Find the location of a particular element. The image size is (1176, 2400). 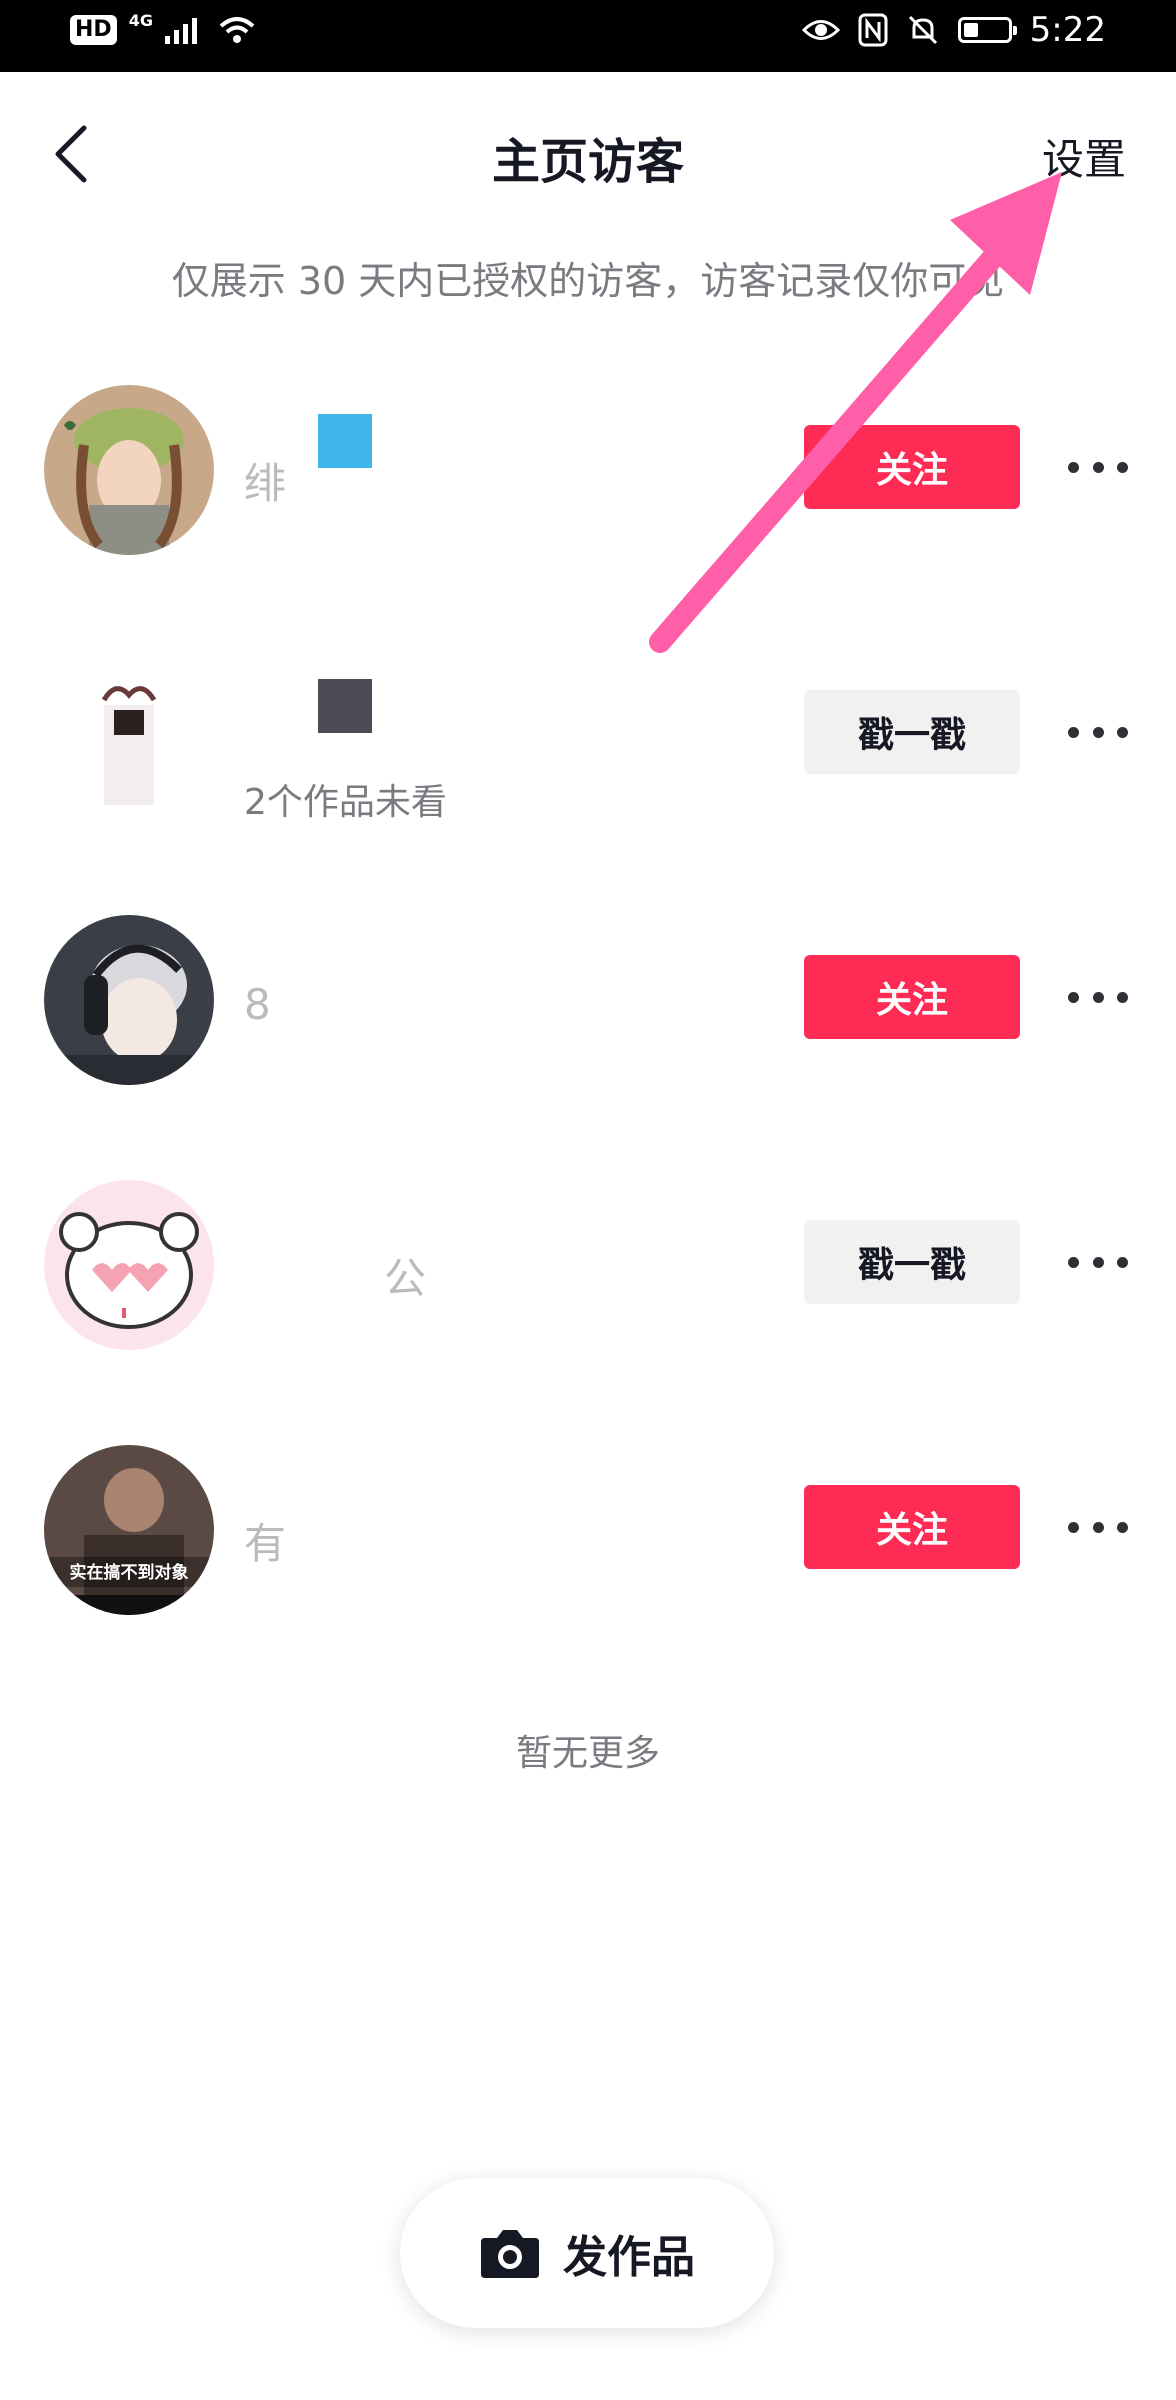

visitor-row: 2个作品未看 戳一戳 is located at coordinates (588, 735).